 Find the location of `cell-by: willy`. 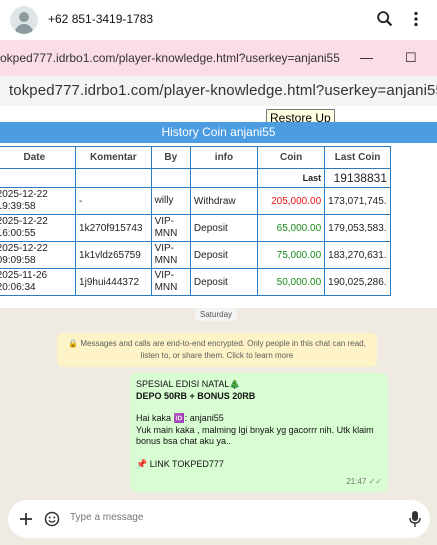

cell-by: willy is located at coordinates (170, 201).